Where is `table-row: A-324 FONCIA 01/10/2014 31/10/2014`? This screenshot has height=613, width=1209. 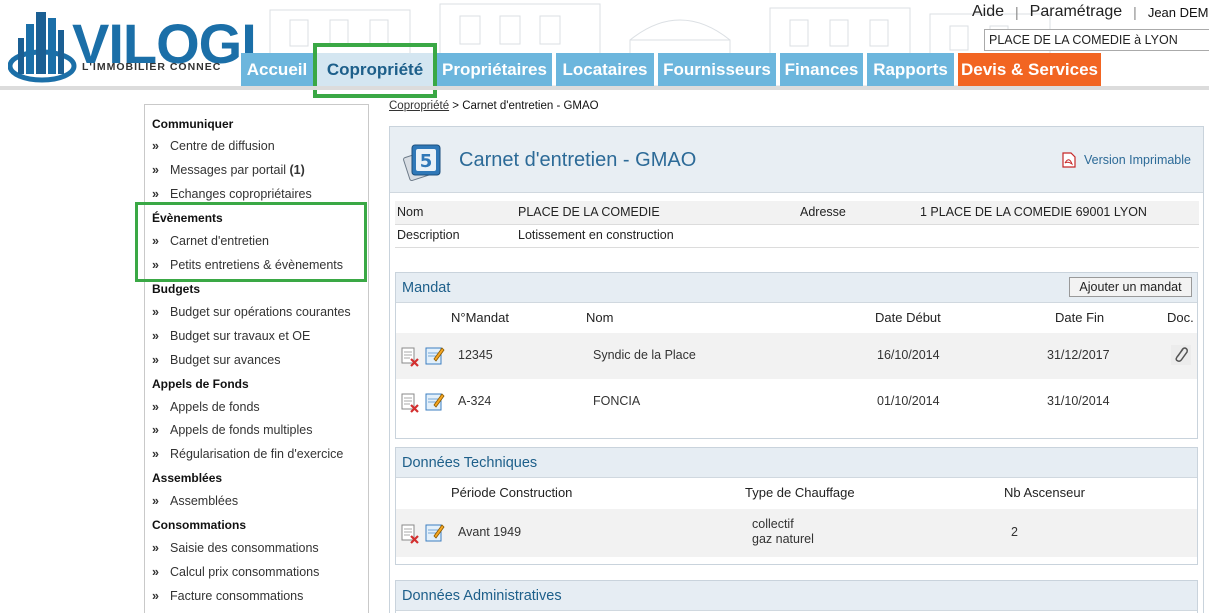
table-row: A-324 FONCIA 01/10/2014 31/10/2014 is located at coordinates (796, 402).